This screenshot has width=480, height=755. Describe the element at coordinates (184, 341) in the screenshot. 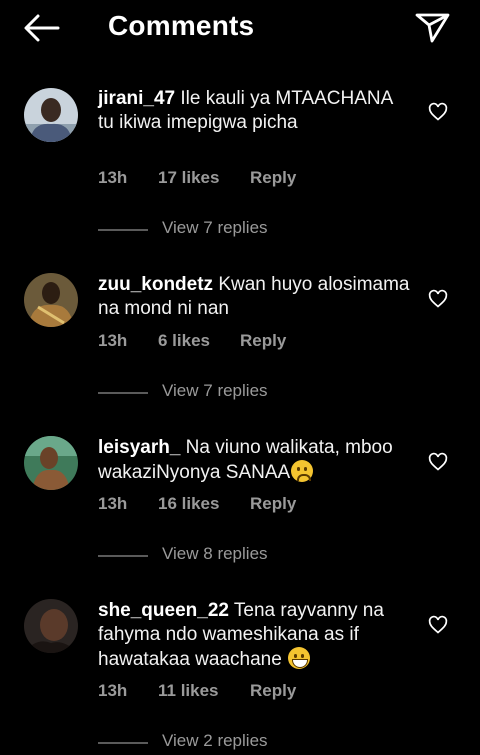

I see `comment-likes: 6 likes` at that location.